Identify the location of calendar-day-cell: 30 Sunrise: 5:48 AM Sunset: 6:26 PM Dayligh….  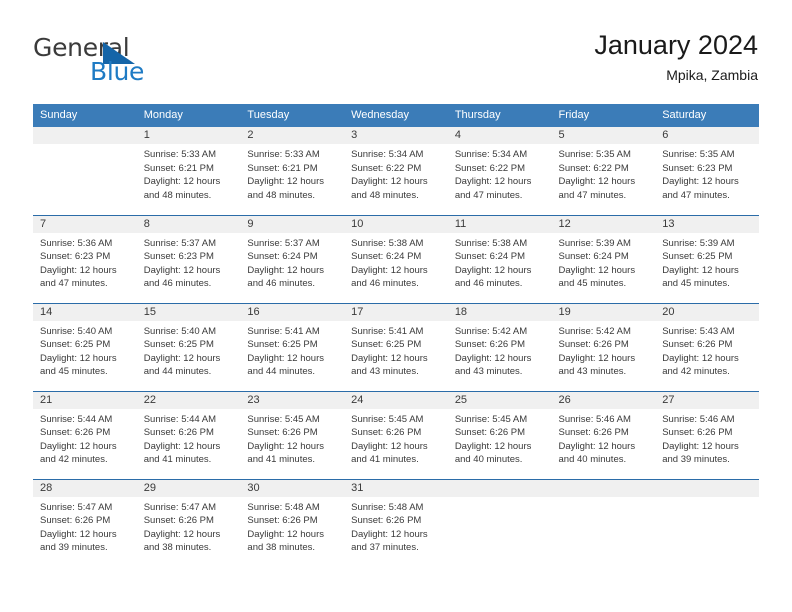
(292, 522).